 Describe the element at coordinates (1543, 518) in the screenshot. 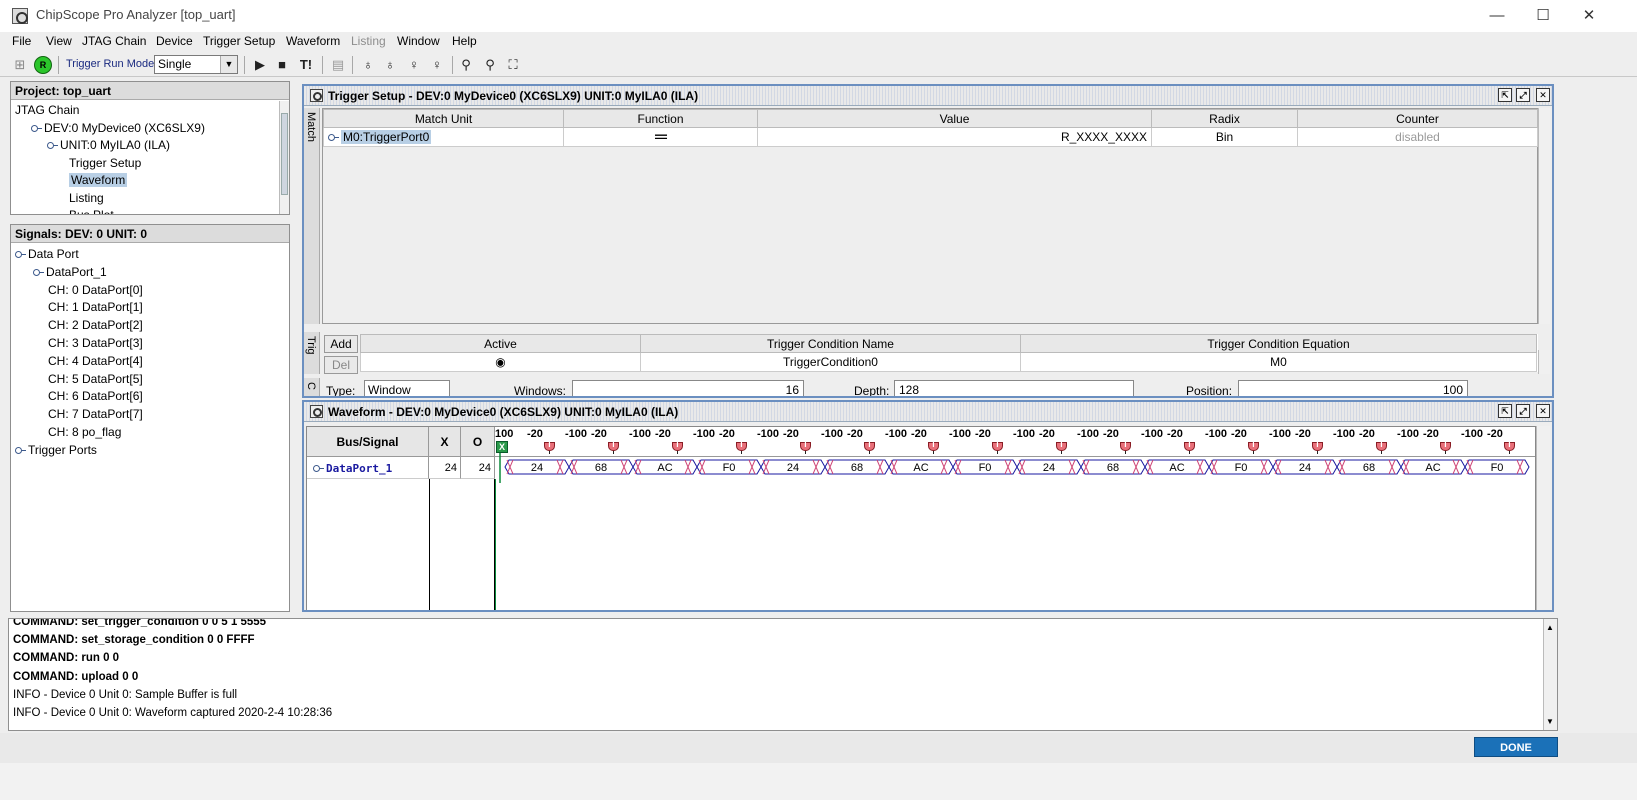

I see `waveform-scrollbar` at that location.